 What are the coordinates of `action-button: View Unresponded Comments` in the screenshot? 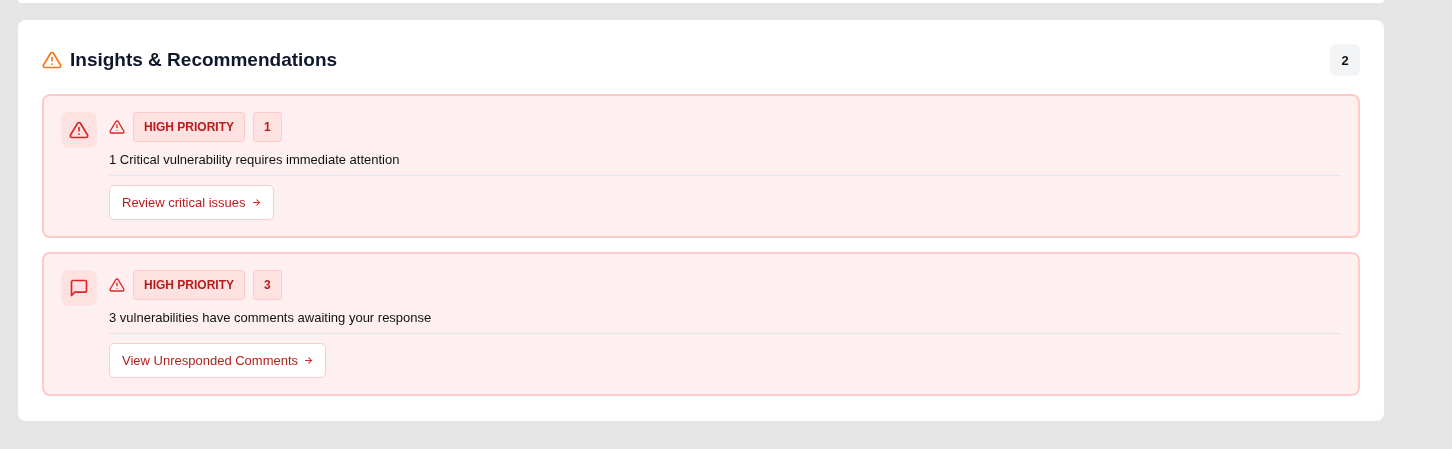 It's located at (218, 360).